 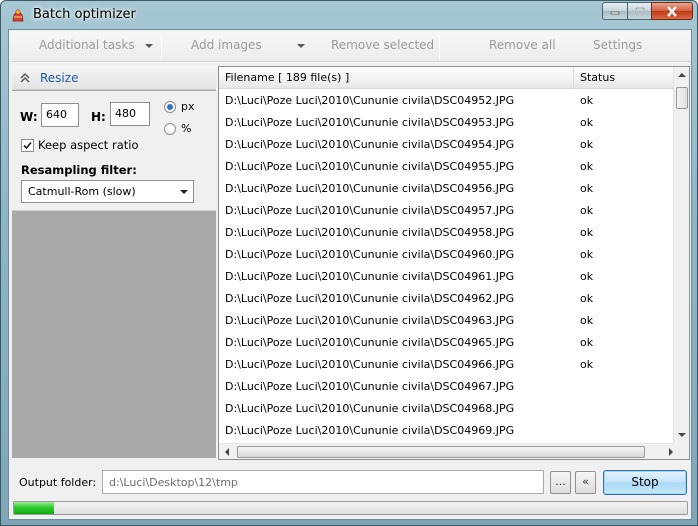 I want to click on resize-section-title: Resize, so click(x=59, y=78).